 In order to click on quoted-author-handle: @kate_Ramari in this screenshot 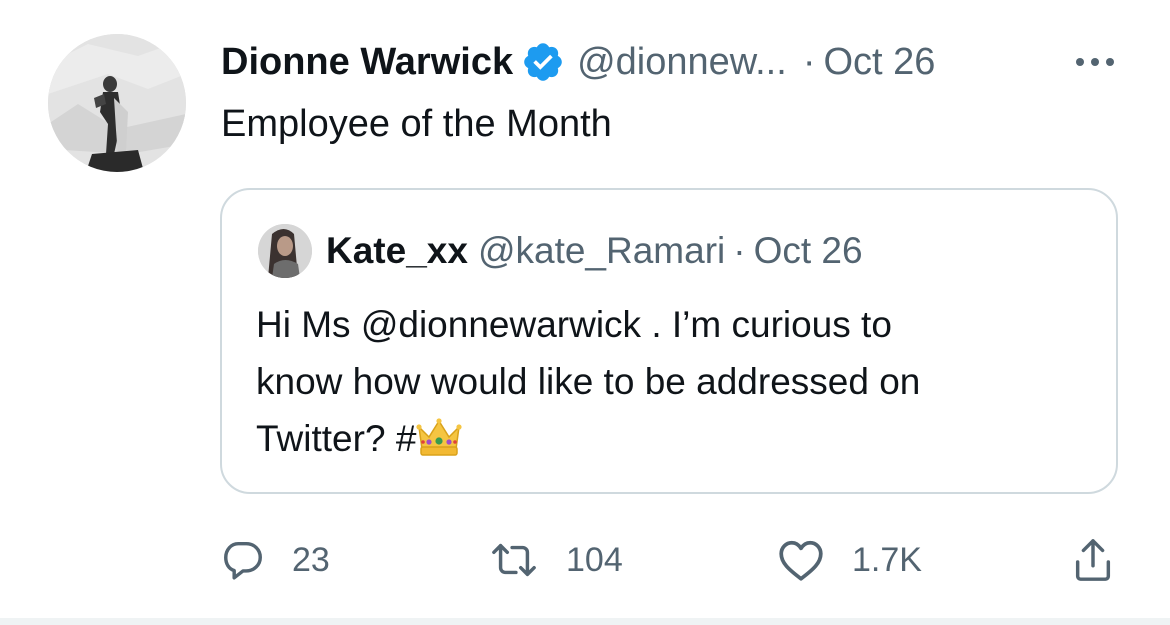, I will do `click(601, 251)`.